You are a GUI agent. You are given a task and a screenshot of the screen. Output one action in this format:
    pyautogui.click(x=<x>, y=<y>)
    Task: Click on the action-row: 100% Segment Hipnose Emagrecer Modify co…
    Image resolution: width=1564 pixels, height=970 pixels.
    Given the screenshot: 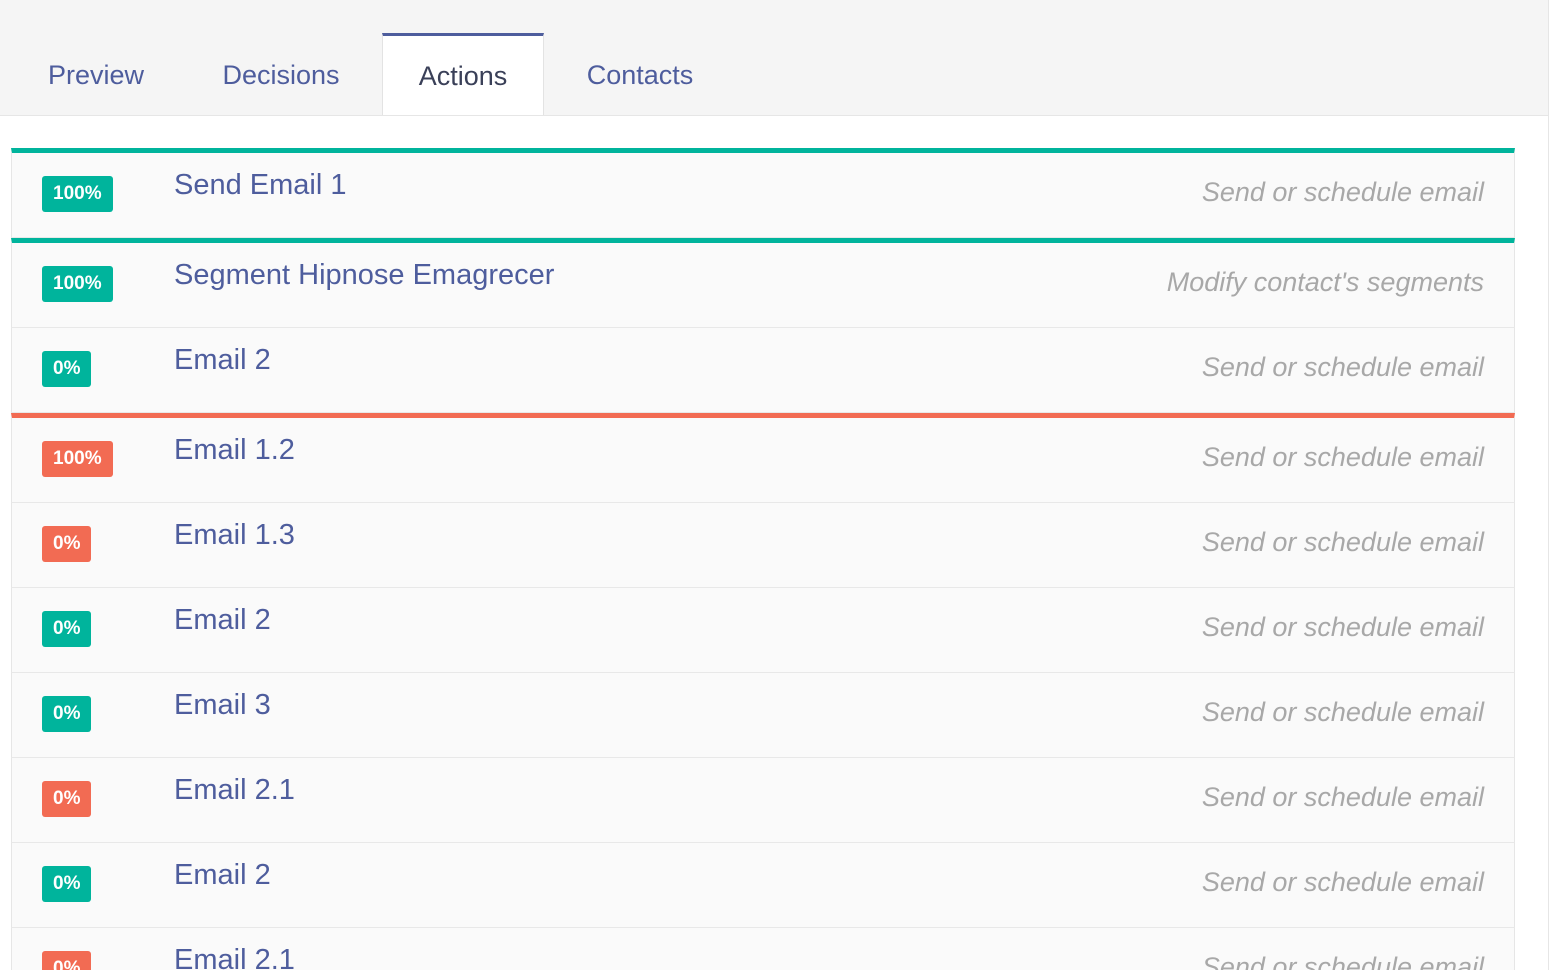 What is the action you would take?
    pyautogui.click(x=763, y=283)
    